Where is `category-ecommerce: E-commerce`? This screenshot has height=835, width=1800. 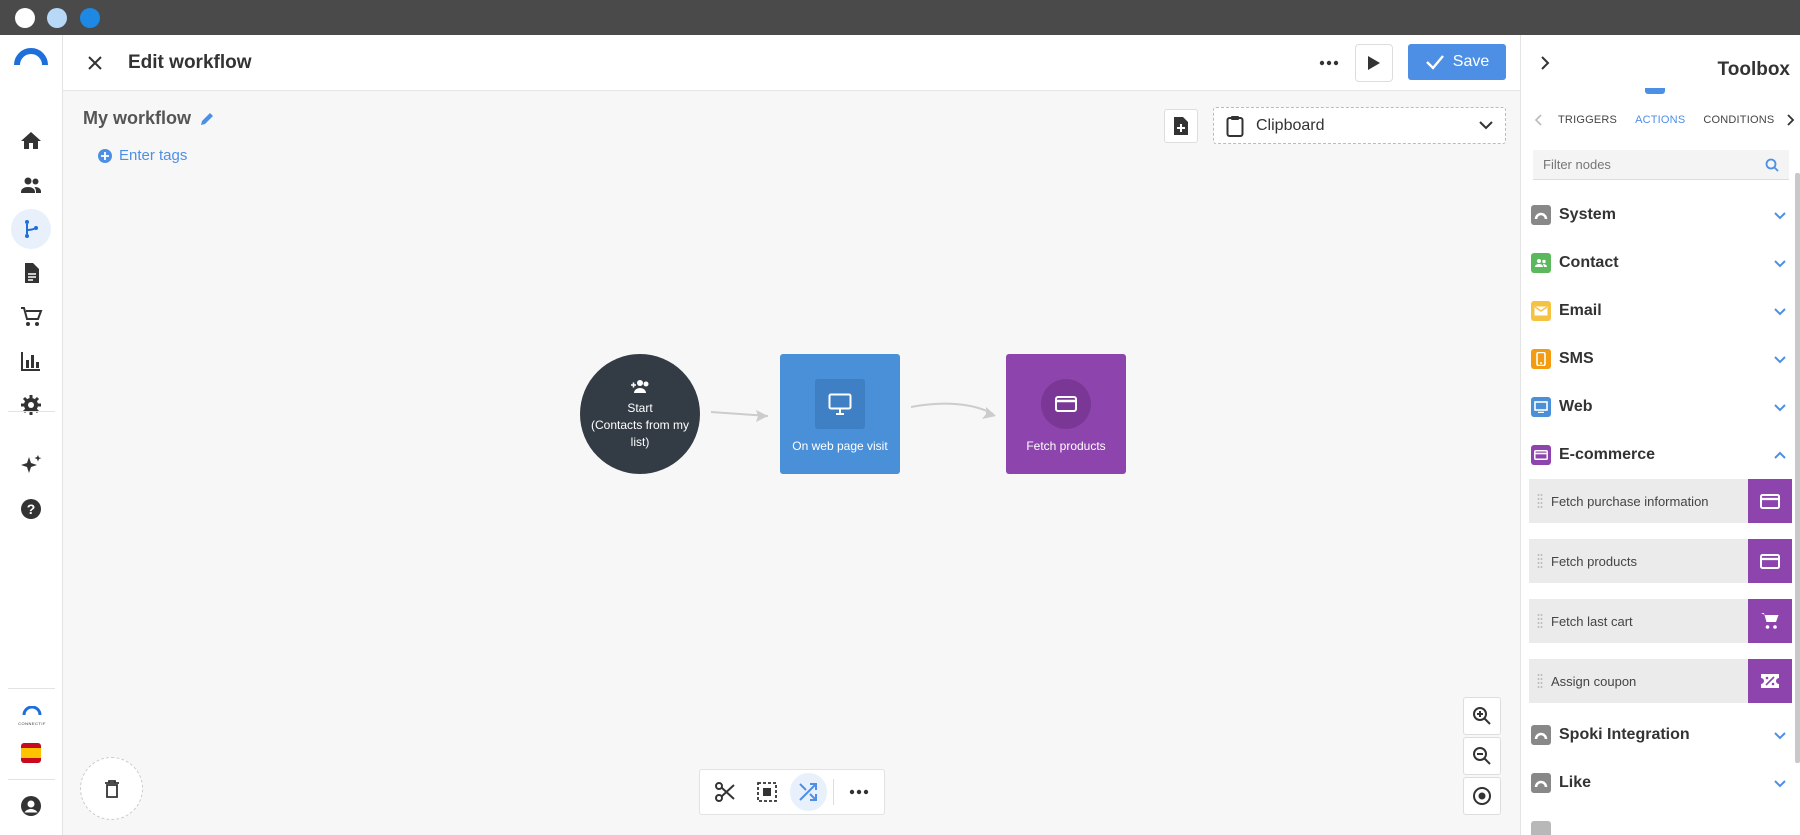 category-ecommerce: E-commerce is located at coordinates (1659, 455).